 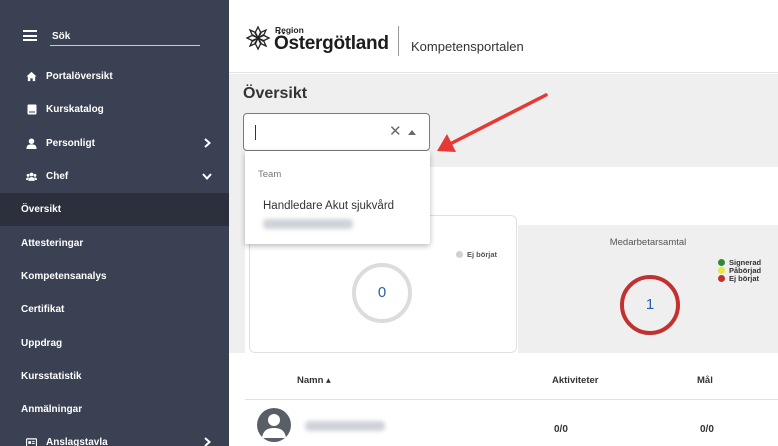 What do you see at coordinates (270, 174) in the screenshot?
I see `dropdown-group-label: Team` at bounding box center [270, 174].